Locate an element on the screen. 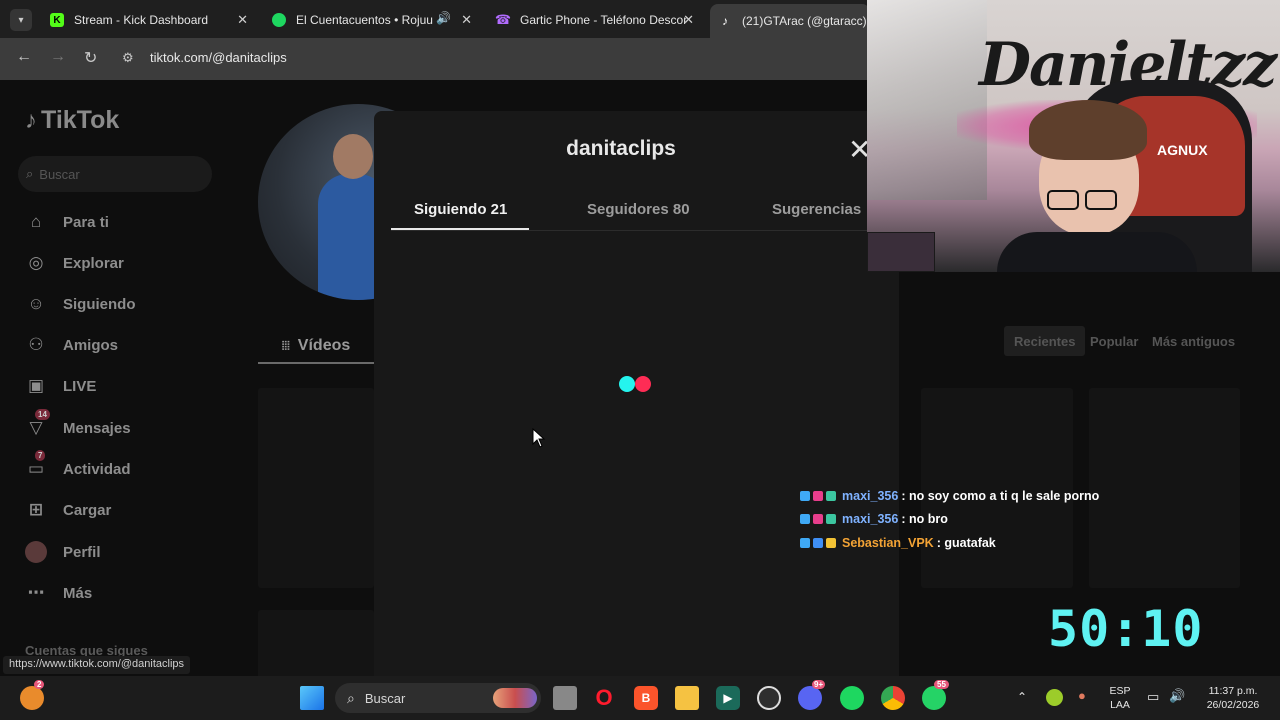 The height and width of the screenshot is (720, 1280). upload-icon: ⊞ is located at coordinates (36, 509).